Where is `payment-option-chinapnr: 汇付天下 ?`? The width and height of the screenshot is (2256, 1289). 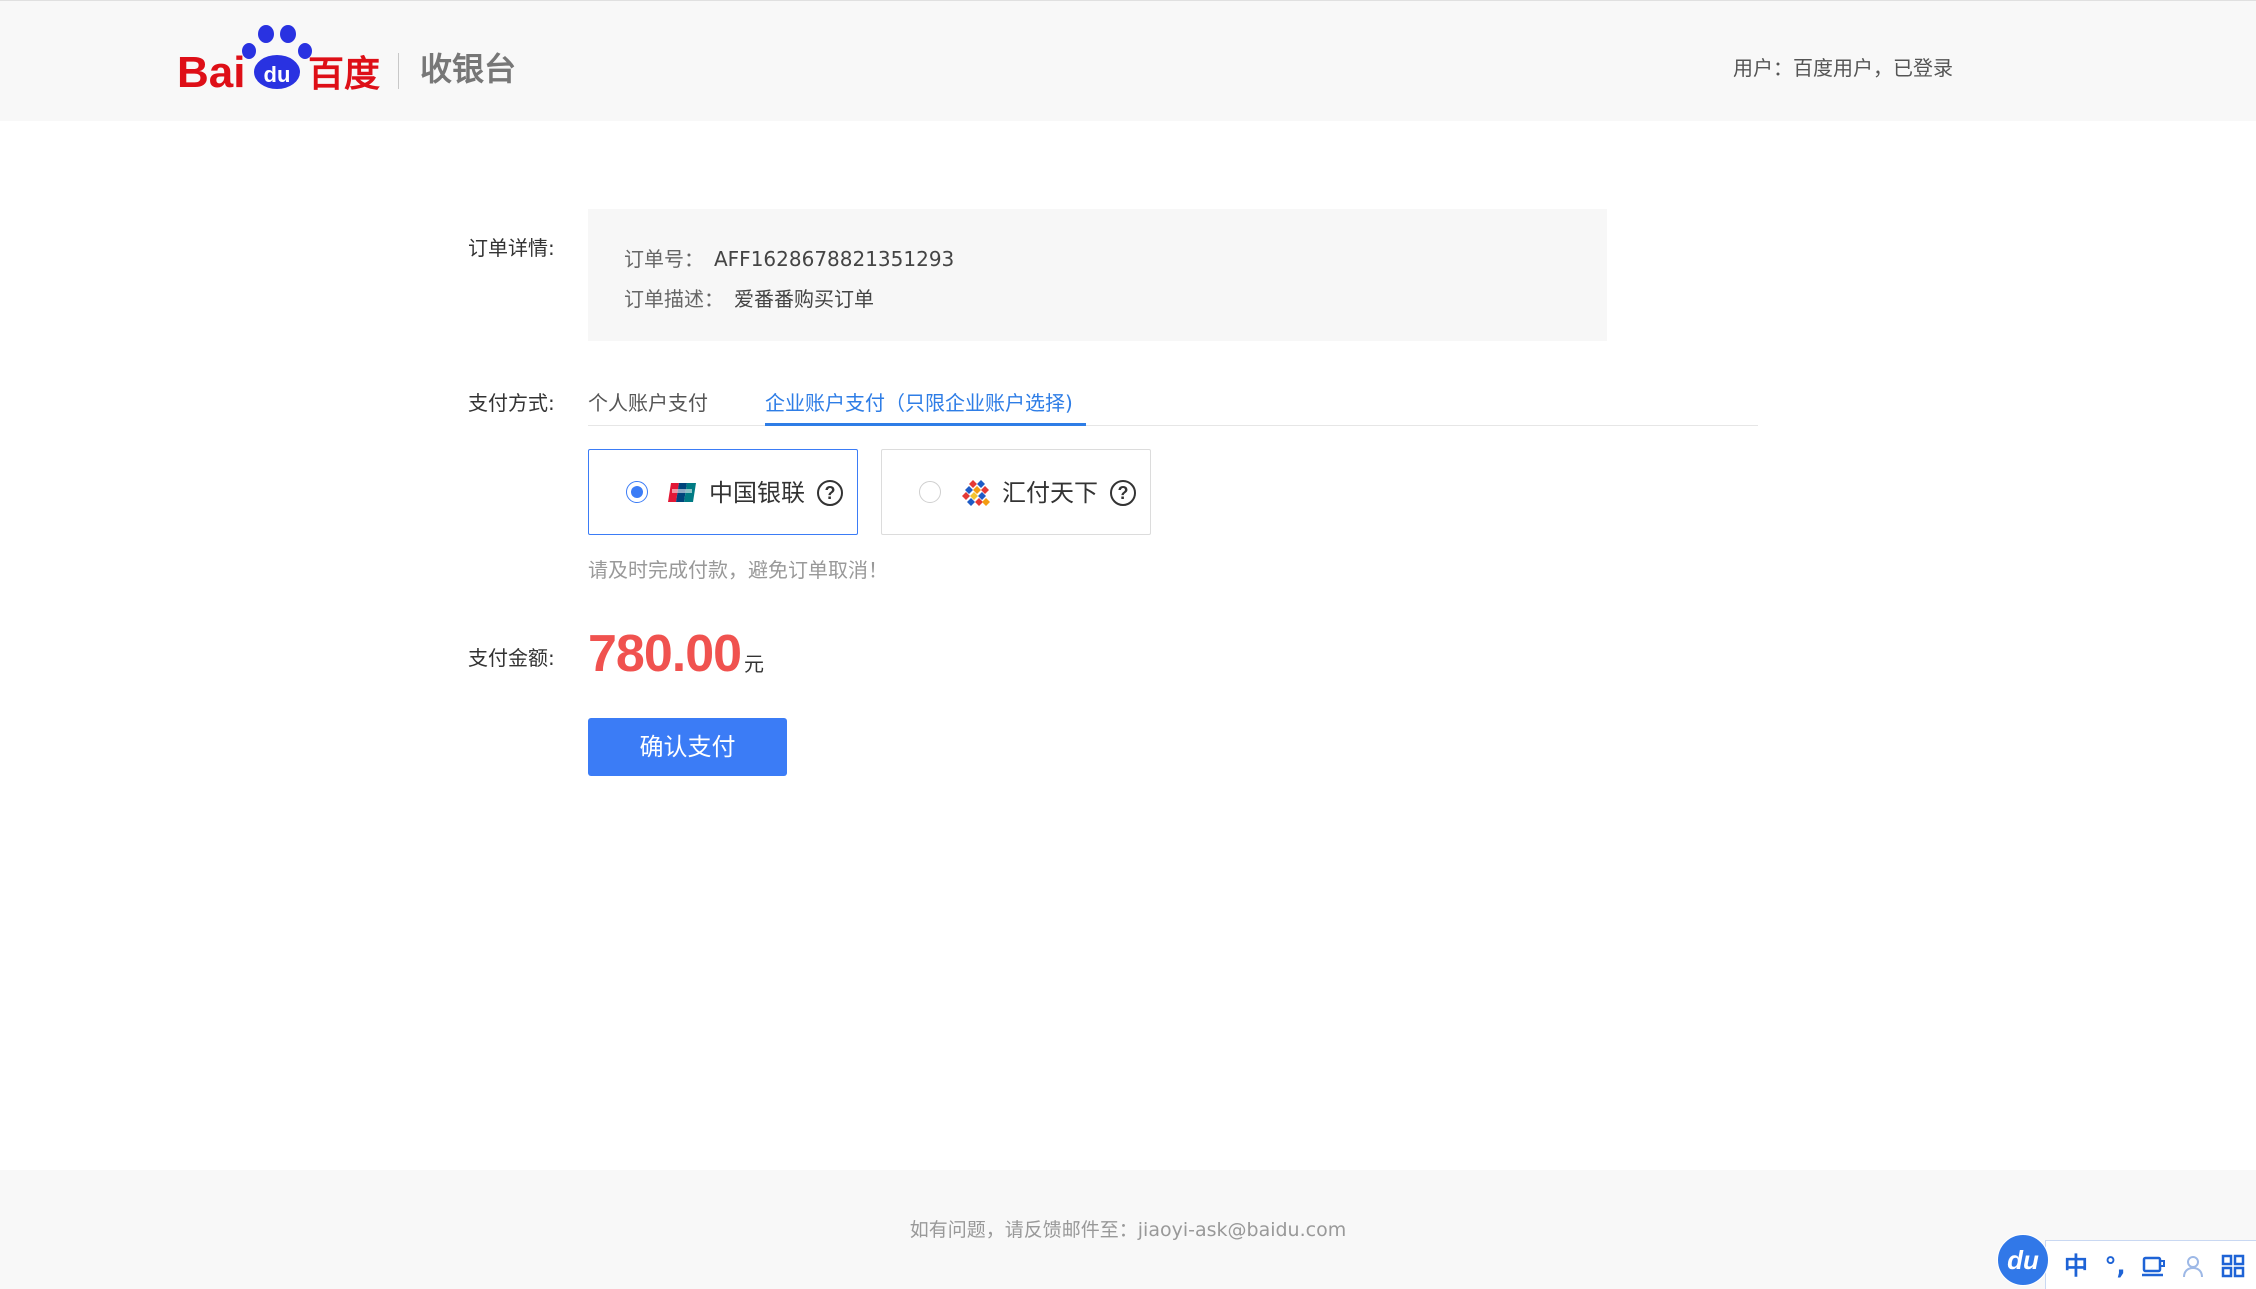 payment-option-chinapnr: 汇付天下 ? is located at coordinates (1016, 492).